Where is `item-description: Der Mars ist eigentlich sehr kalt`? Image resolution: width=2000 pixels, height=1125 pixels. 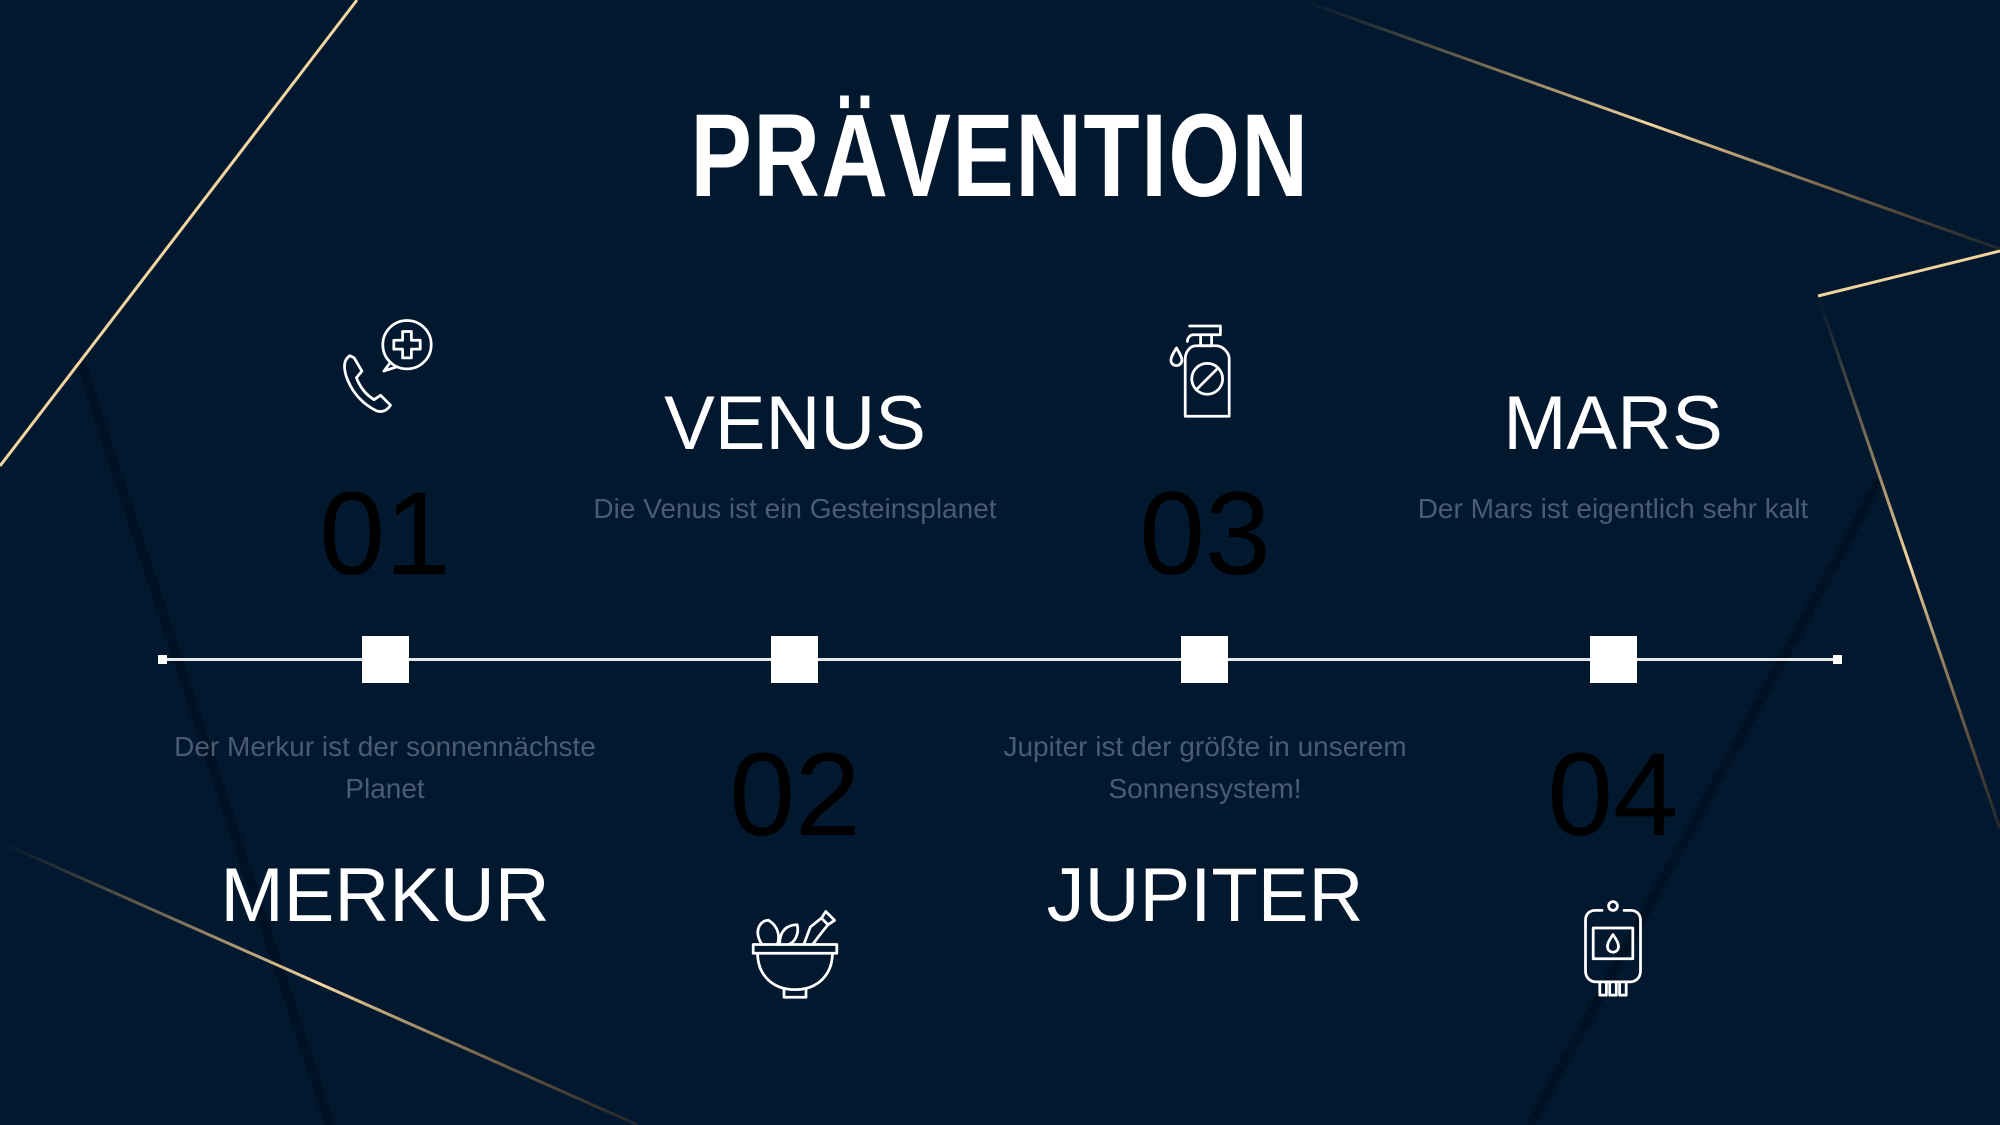
item-description: Der Mars ist eigentlich sehr kalt is located at coordinates (1613, 508).